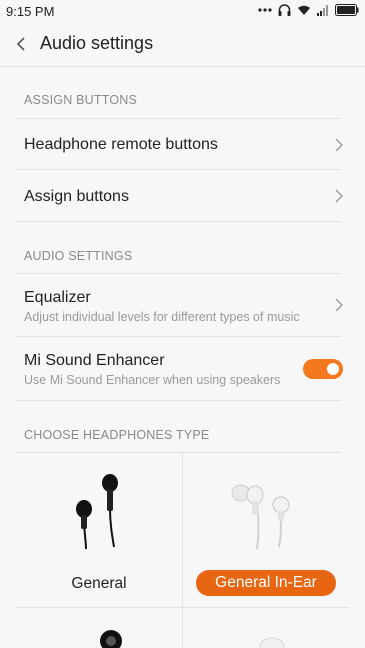  Describe the element at coordinates (323, 10) in the screenshot. I see `signal-icon` at that location.